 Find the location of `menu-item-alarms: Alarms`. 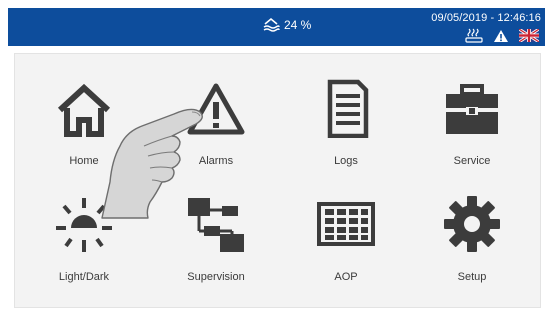

menu-item-alarms: Alarms is located at coordinates (216, 126).